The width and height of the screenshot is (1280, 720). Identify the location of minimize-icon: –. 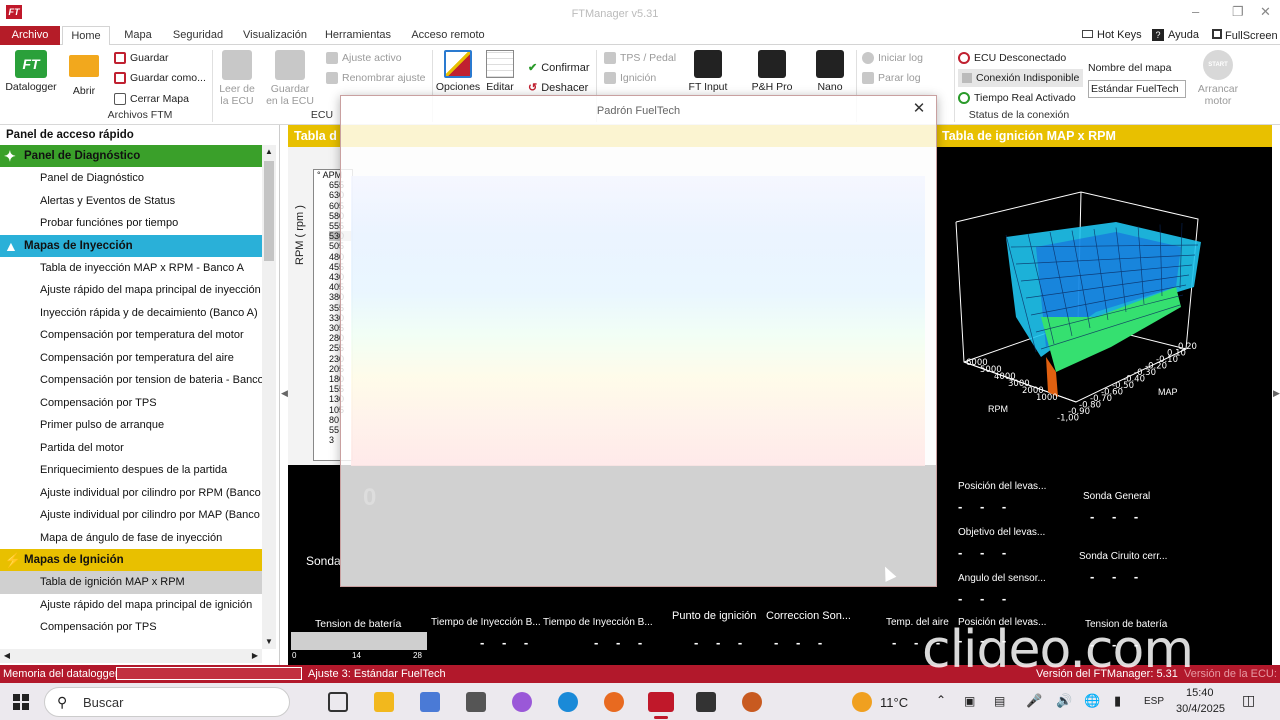
(1195, 11).